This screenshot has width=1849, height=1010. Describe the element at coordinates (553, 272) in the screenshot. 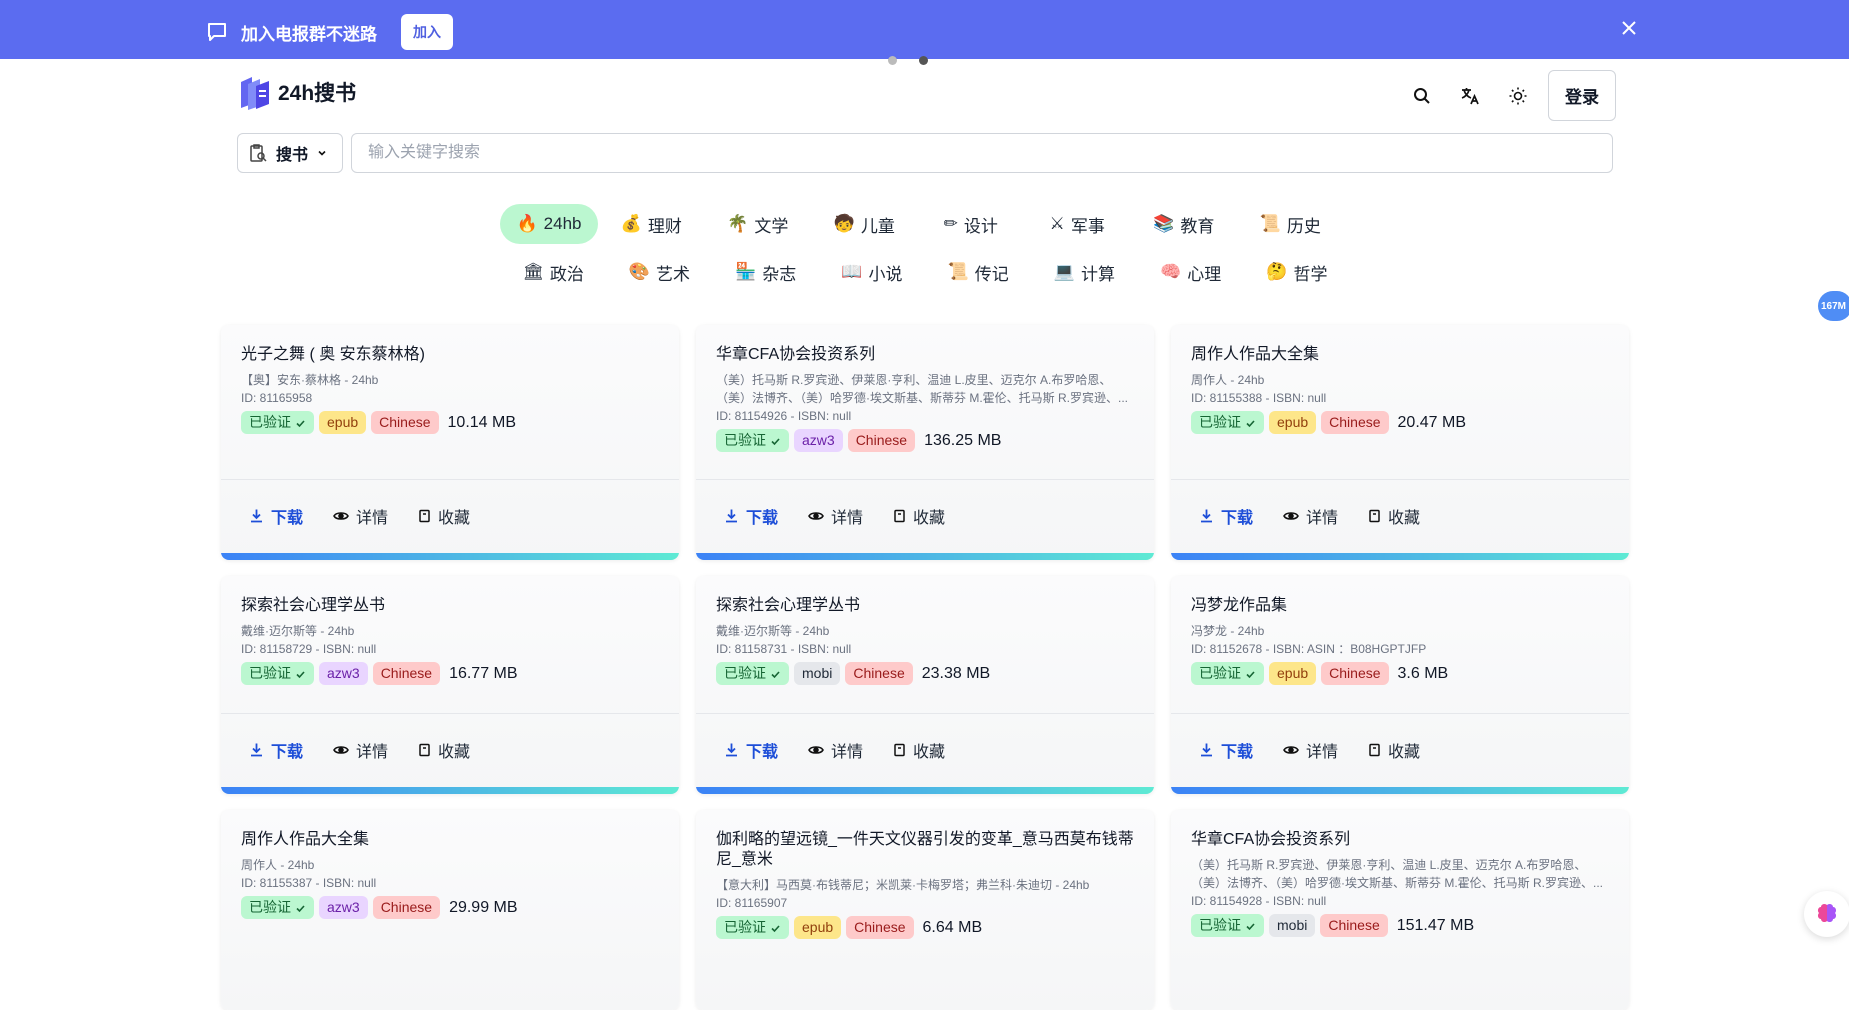

I see `category-row2-0: 🏛 政治` at that location.